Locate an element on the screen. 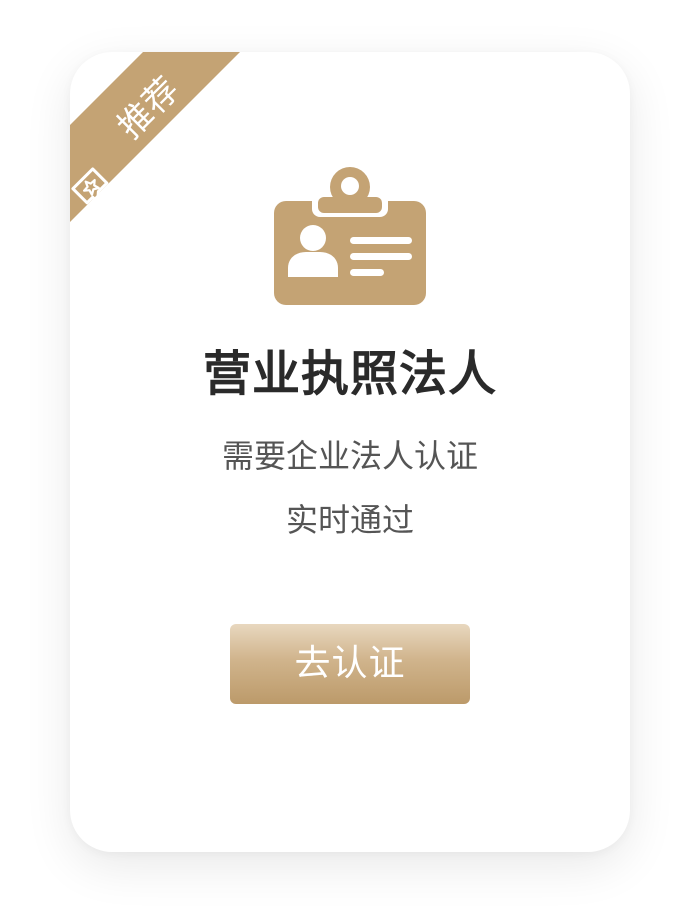  card-description-line2: 实时通过 is located at coordinates (349, 520).